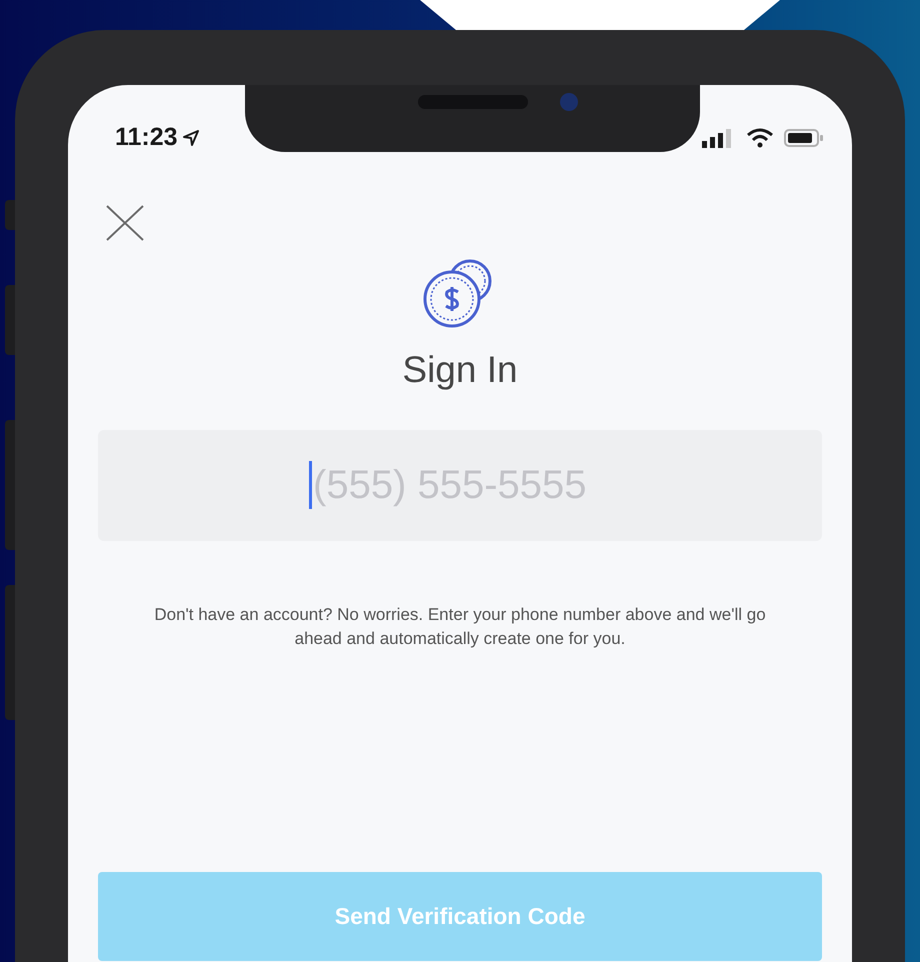  What do you see at coordinates (191, 137) in the screenshot?
I see `location-arrow-icon` at bounding box center [191, 137].